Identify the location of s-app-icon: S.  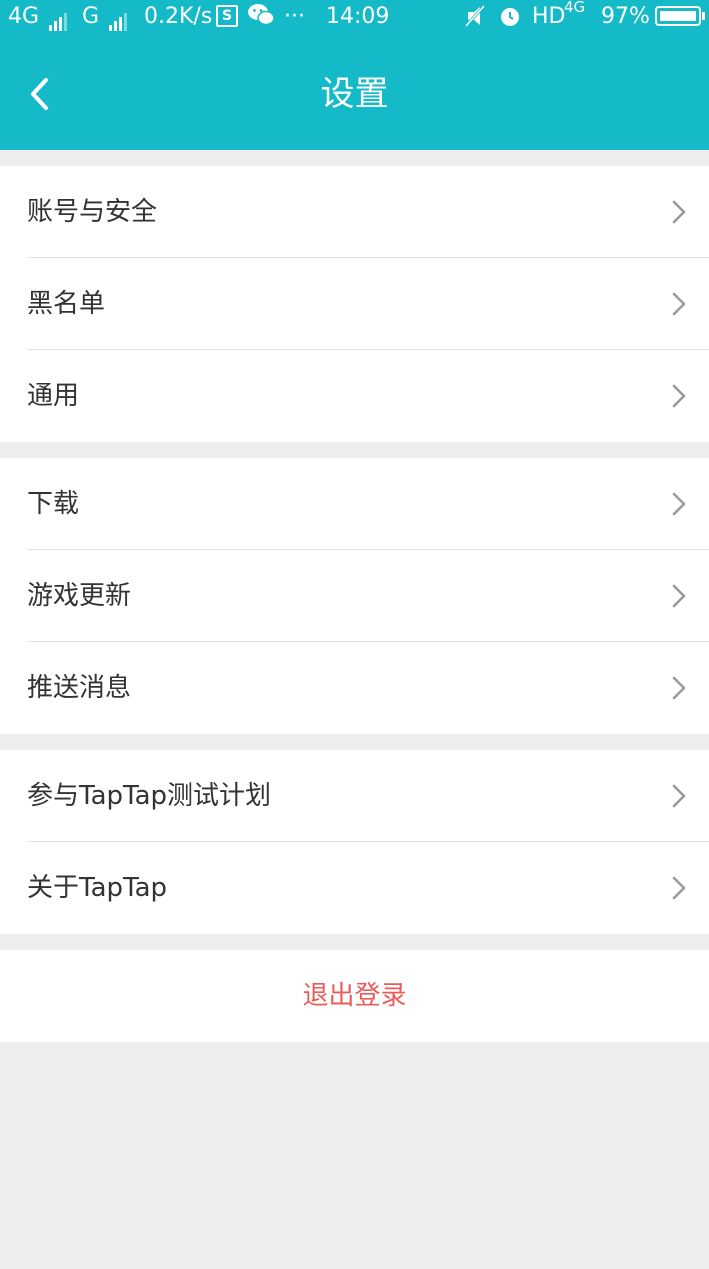
(227, 16).